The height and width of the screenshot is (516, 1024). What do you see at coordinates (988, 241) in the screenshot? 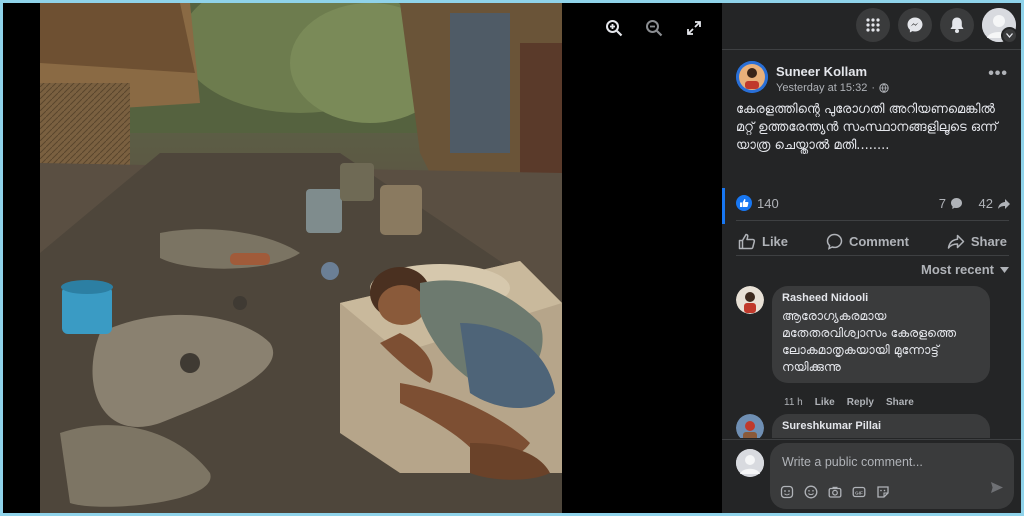
I see `share-button-label: Share` at bounding box center [988, 241].